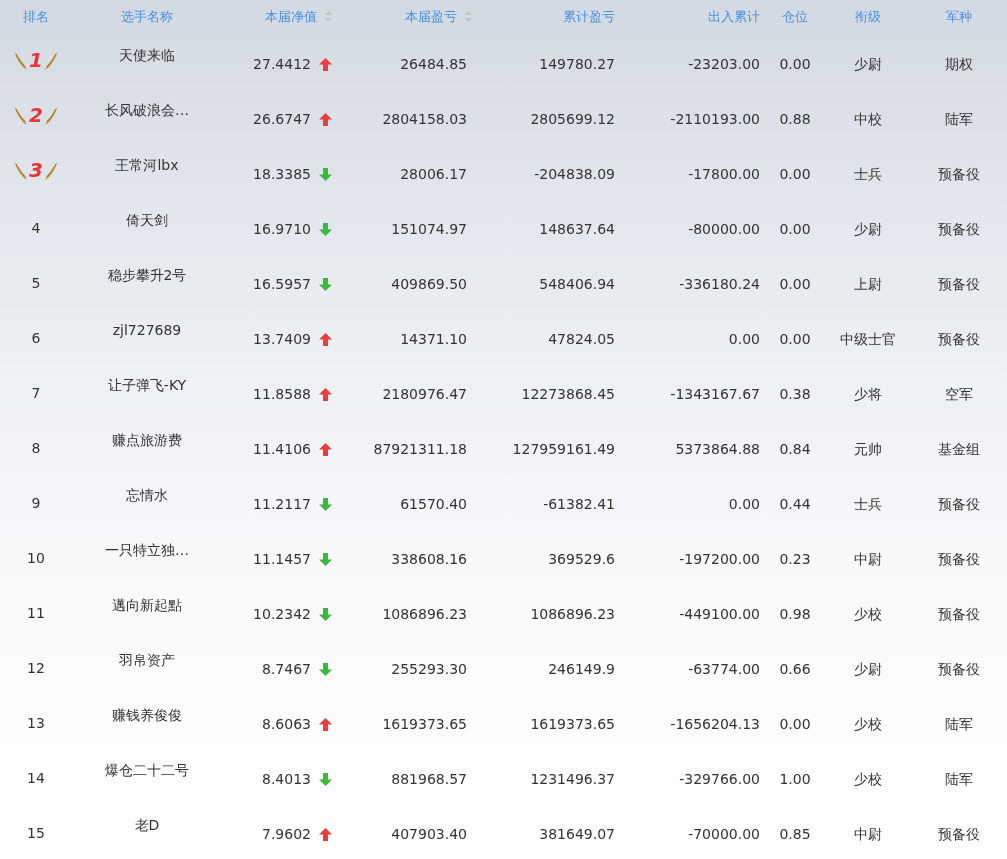  Describe the element at coordinates (868, 284) in the screenshot. I see `military-rank: 上尉` at that location.